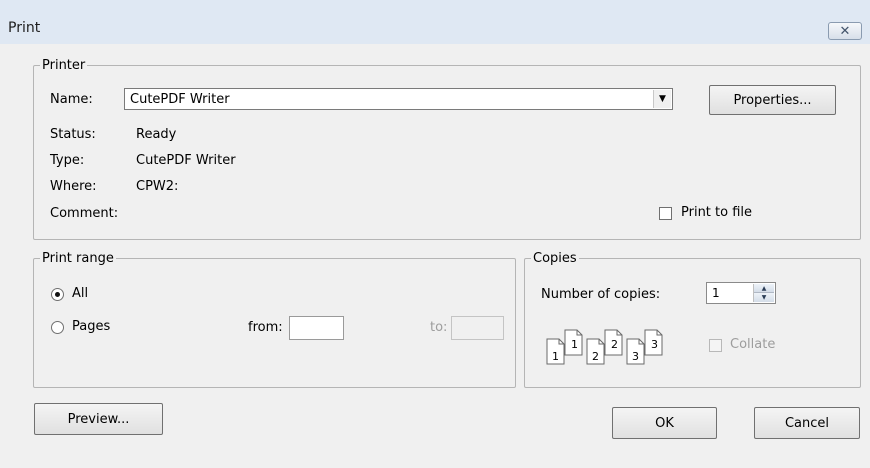 Image resolution: width=870 pixels, height=468 pixels. What do you see at coordinates (439, 327) in the screenshot?
I see `to-label: to:` at bounding box center [439, 327].